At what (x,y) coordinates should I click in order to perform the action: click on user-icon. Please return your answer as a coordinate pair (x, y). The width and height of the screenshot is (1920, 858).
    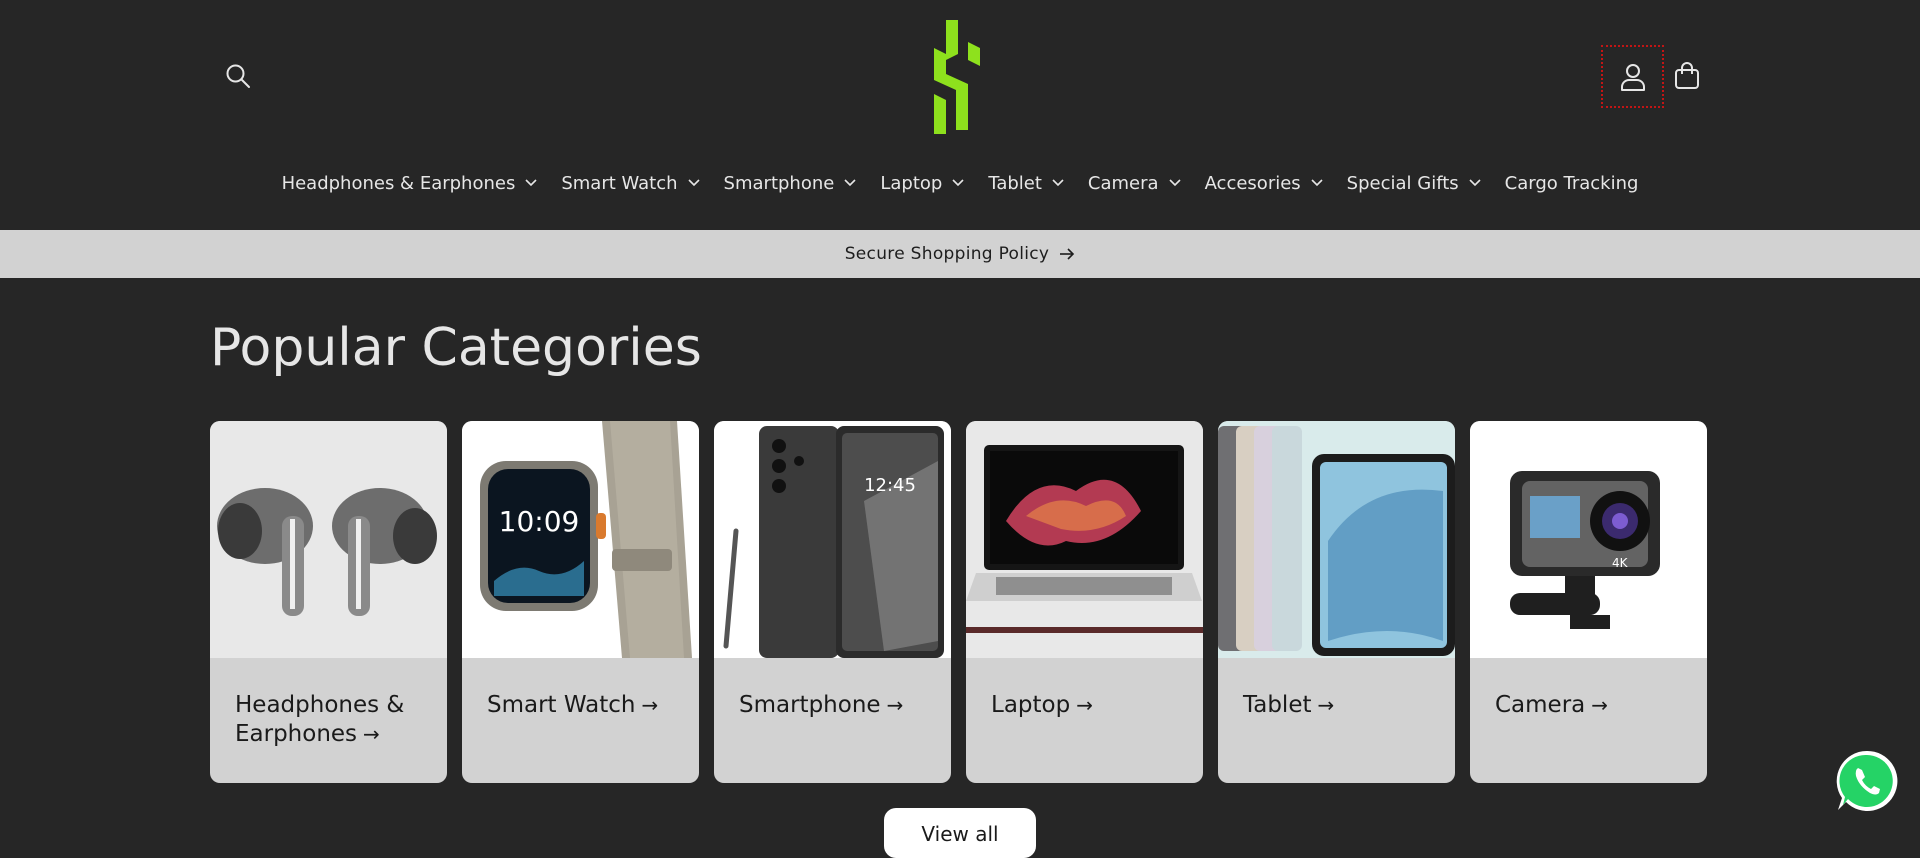
    Looking at the image, I should click on (1632, 77).